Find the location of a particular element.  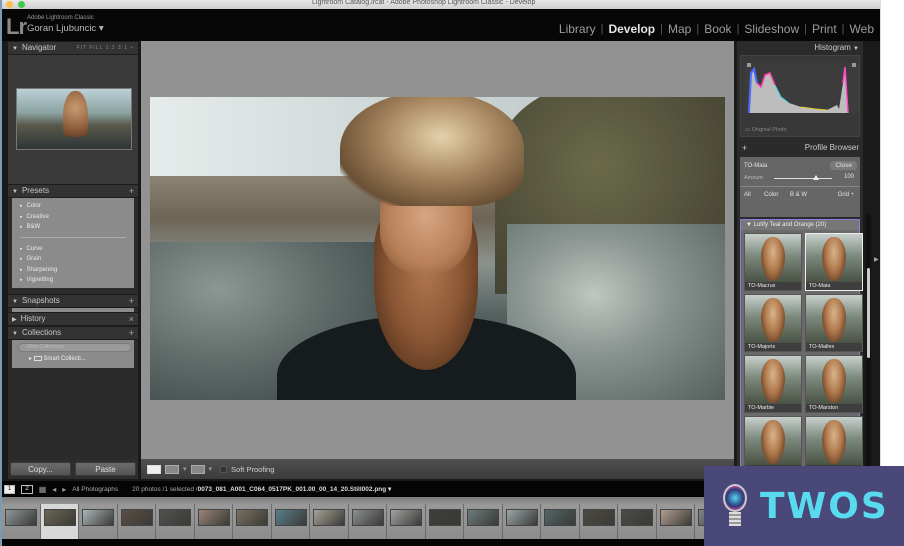

profile-card: TO-Marston is located at coordinates (834, 384).